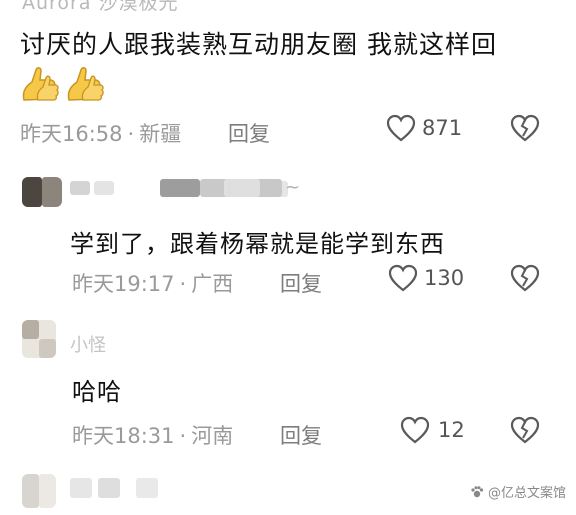 Image resolution: width=576 pixels, height=515 pixels. Describe the element at coordinates (212, 436) in the screenshot. I see `reply-location: 河南` at that location.